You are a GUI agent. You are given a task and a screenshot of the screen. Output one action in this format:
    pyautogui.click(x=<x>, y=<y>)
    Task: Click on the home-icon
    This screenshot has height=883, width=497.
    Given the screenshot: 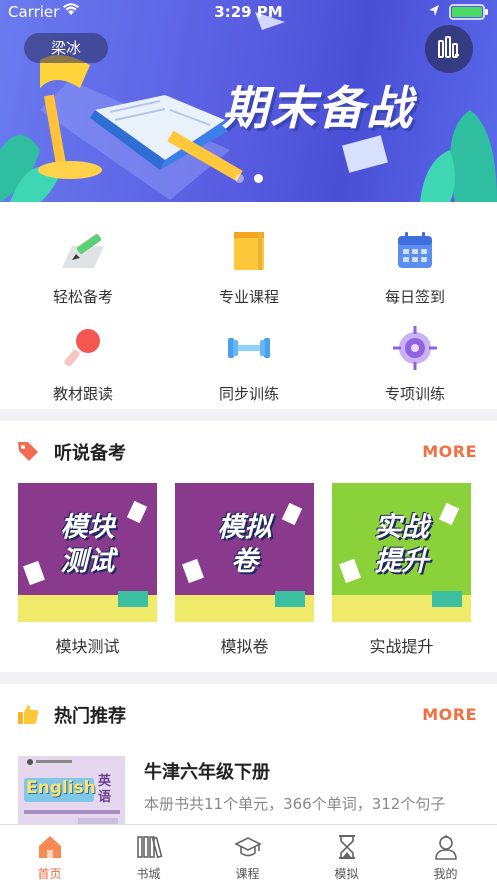 What is the action you would take?
    pyautogui.click(x=50, y=847)
    